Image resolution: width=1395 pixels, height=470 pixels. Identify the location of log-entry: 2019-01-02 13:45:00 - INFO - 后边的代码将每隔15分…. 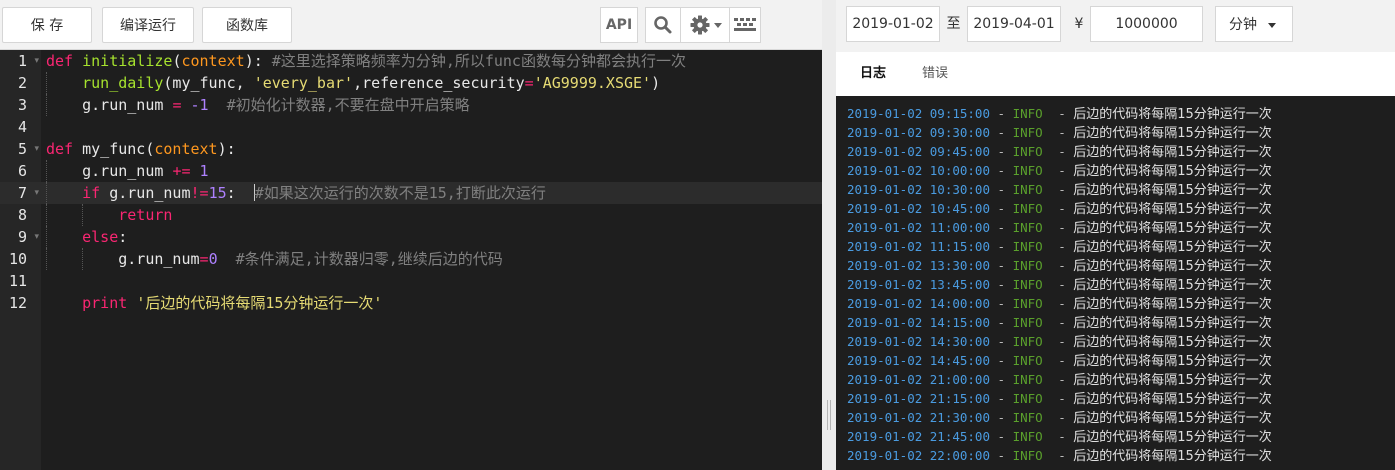
(1059, 284).